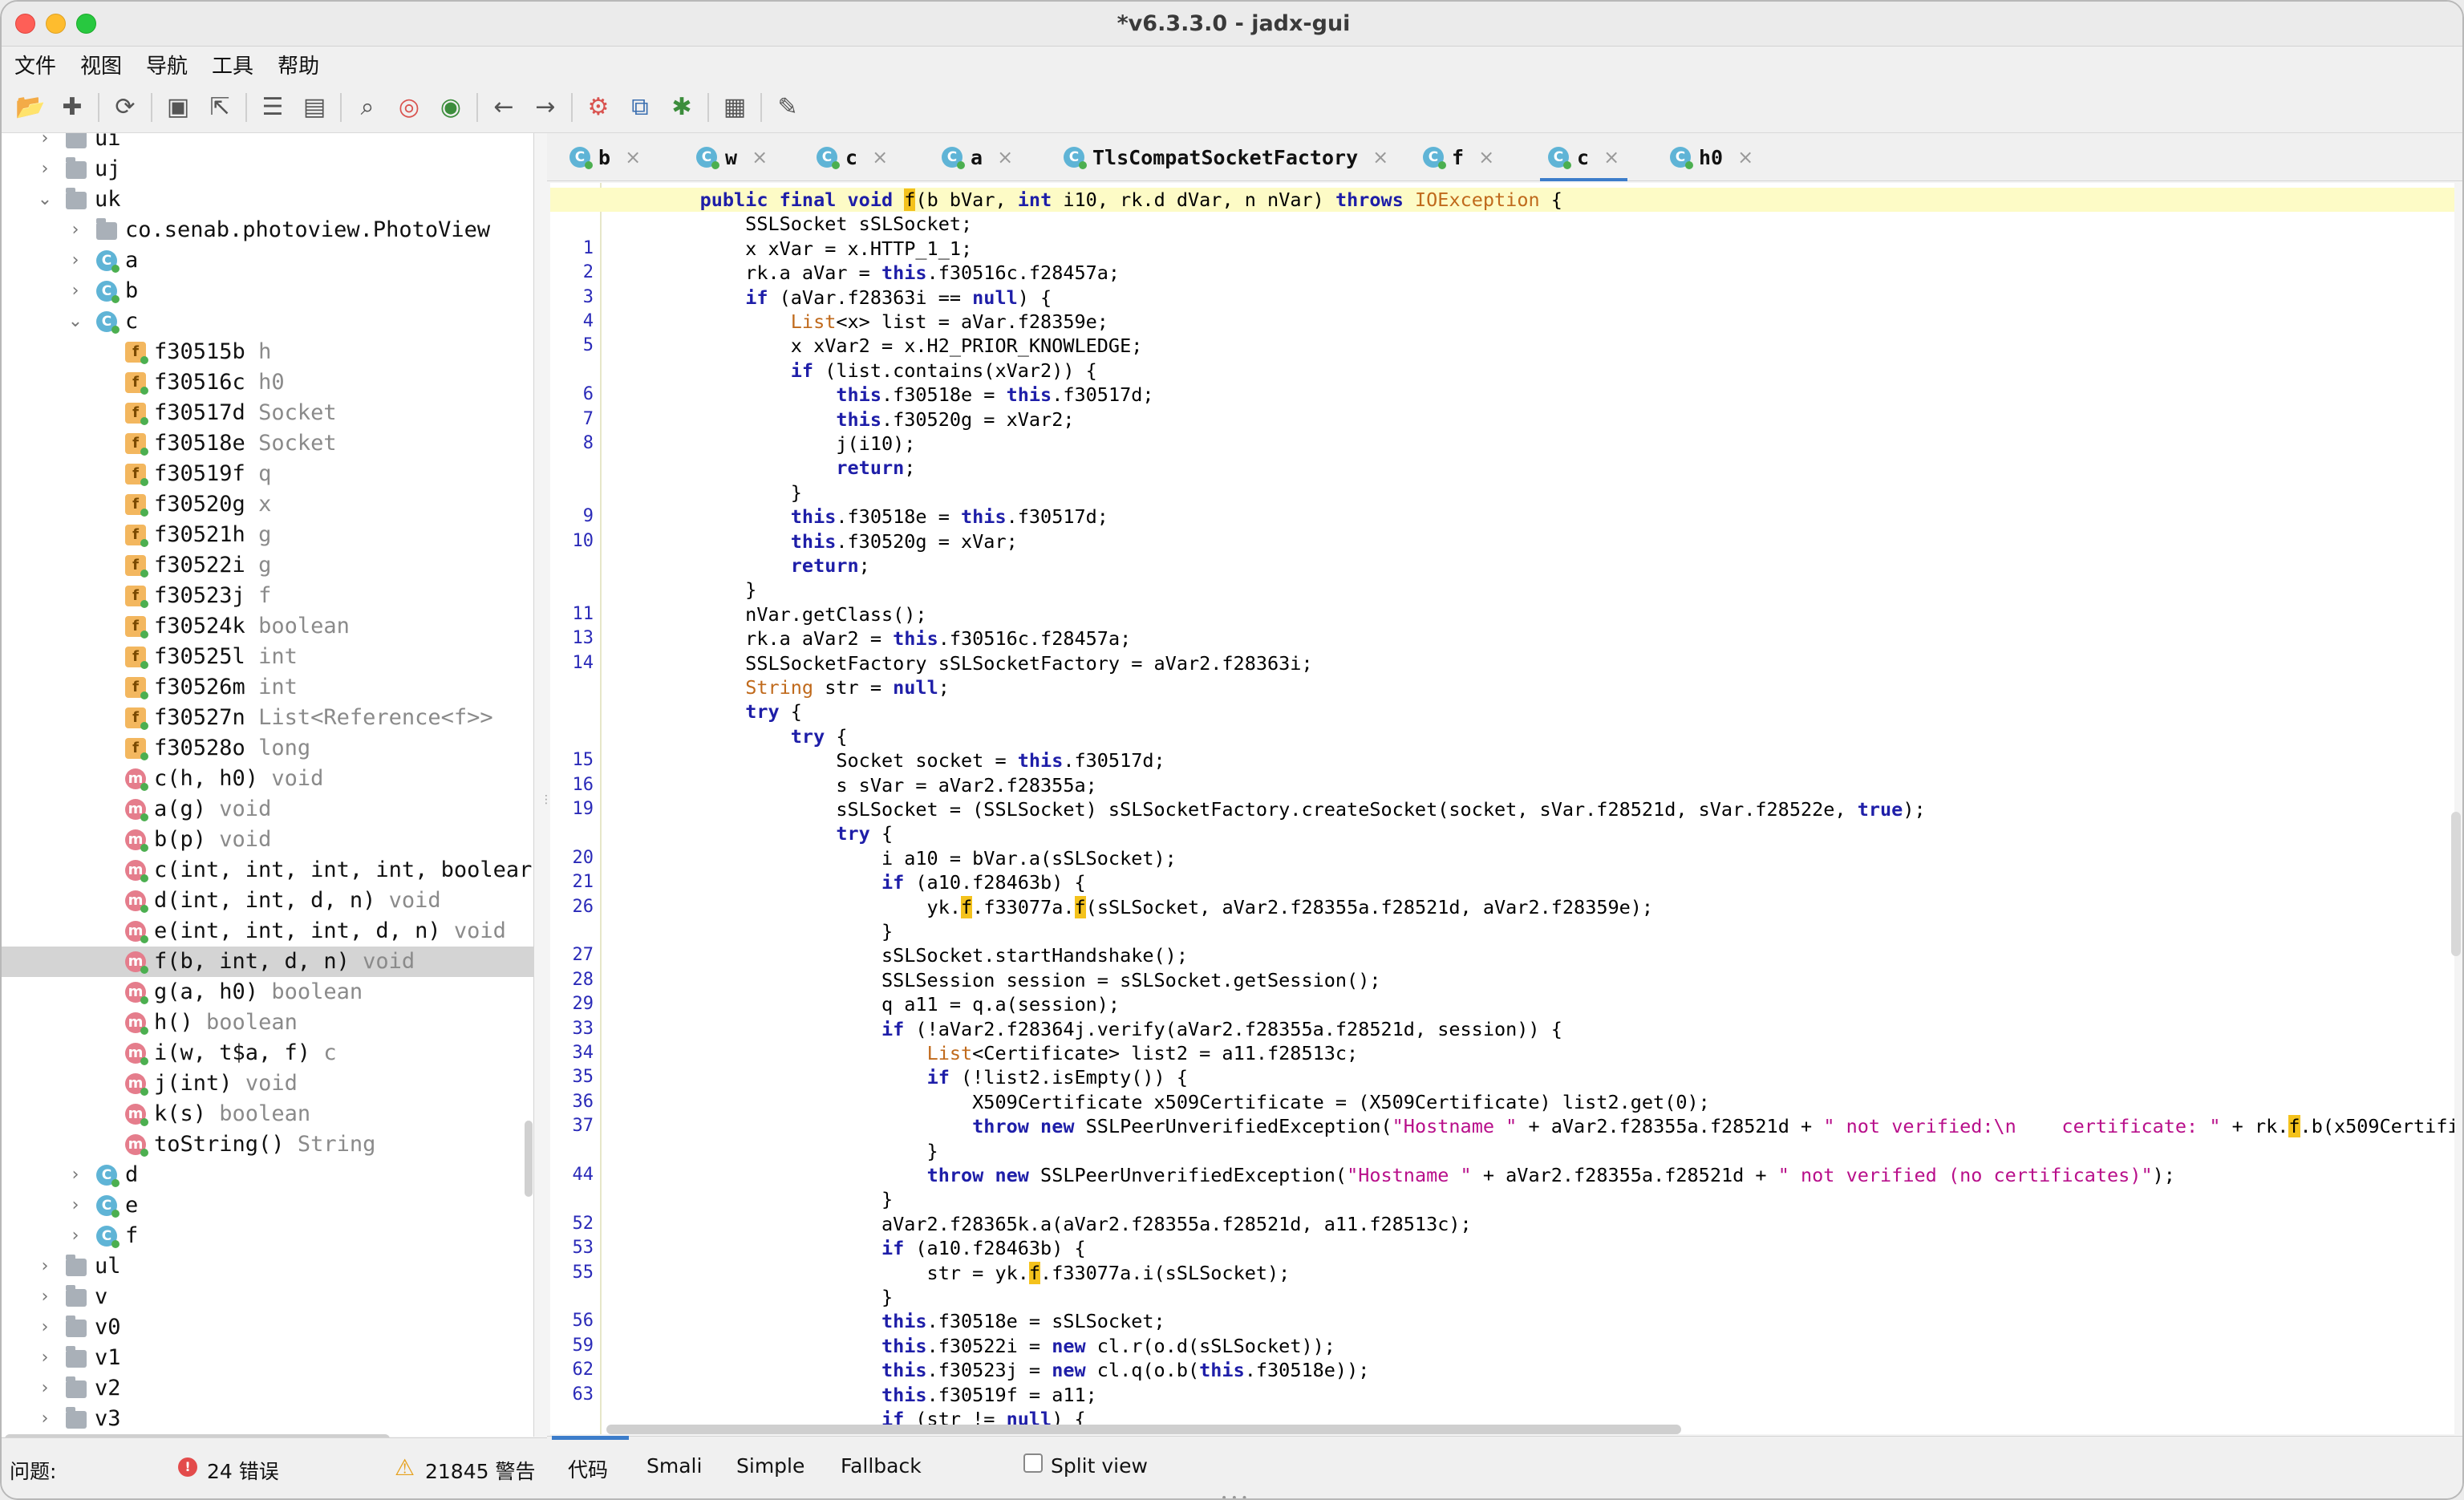 Image resolution: width=2464 pixels, height=1500 pixels. What do you see at coordinates (1502, 1395) in the screenshot?
I see `code-line: 63 this.f30519f = a11;` at bounding box center [1502, 1395].